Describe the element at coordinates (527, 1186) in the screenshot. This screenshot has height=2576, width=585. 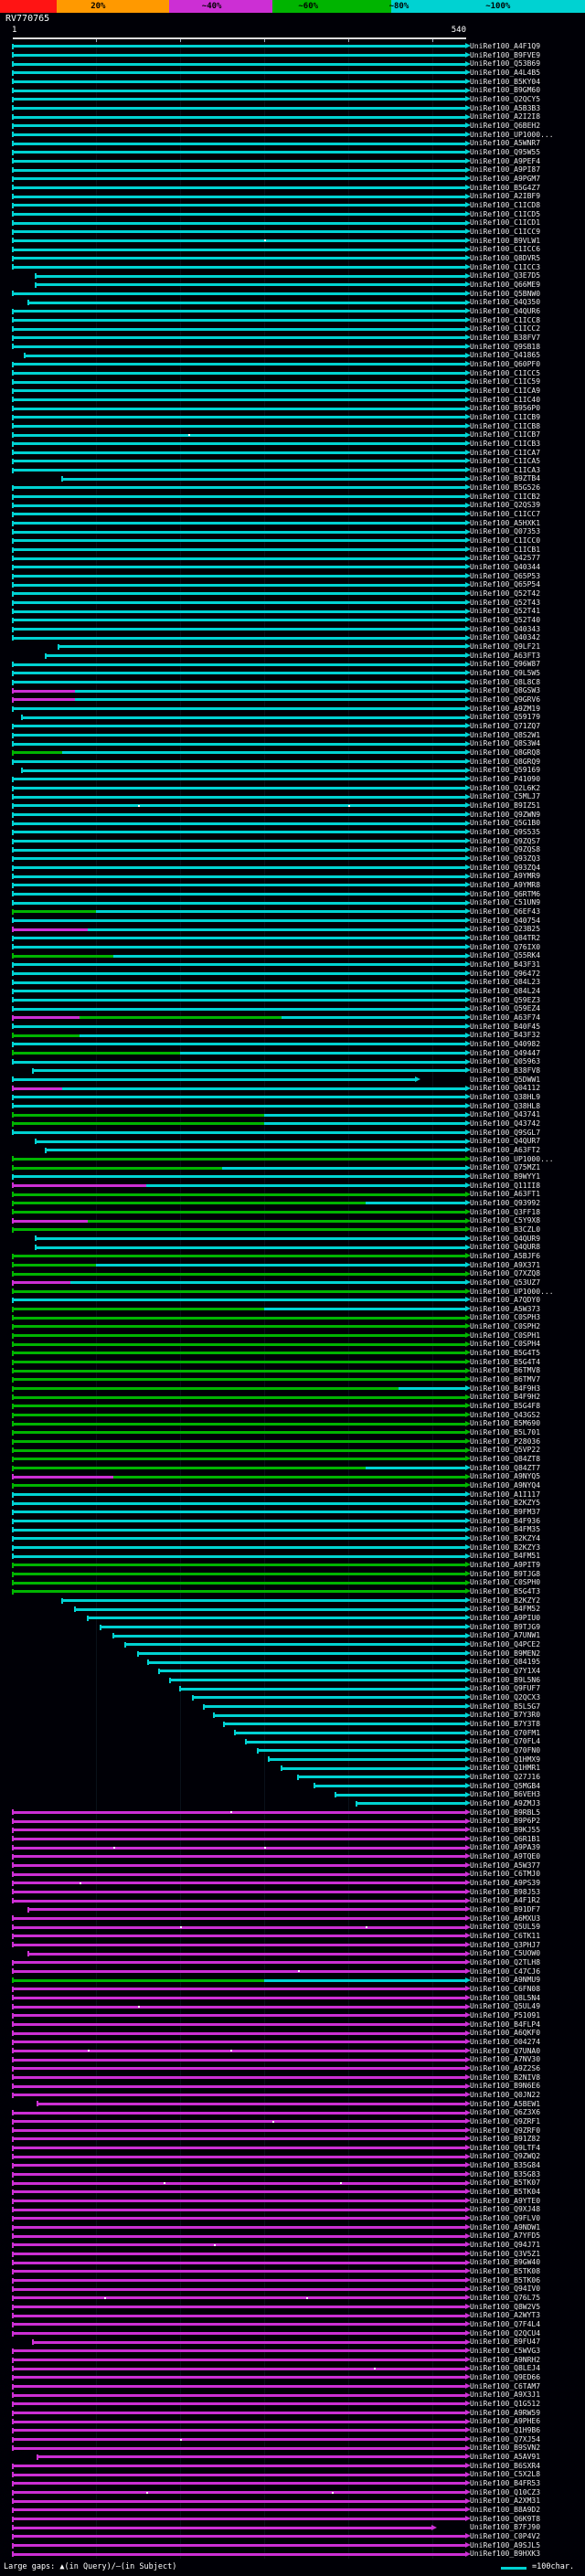
I see `hit-label: UniRef100_Q11II8` at that location.